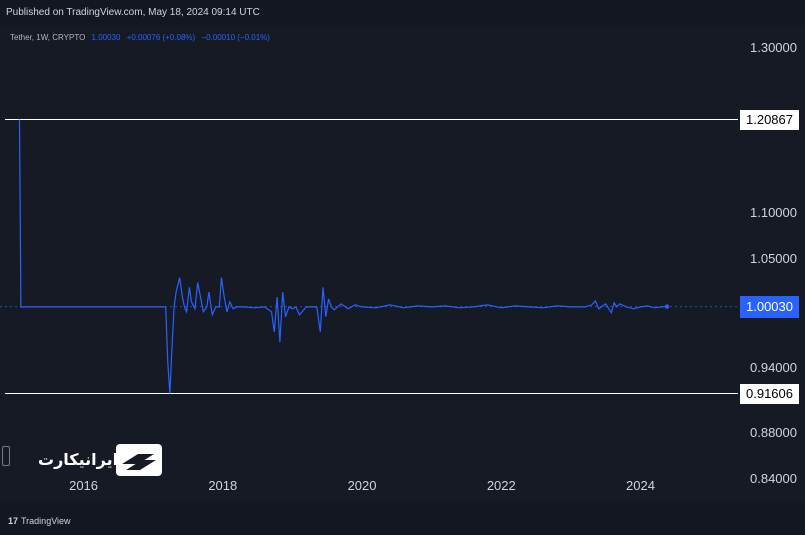 This screenshot has width=805, height=535. I want to click on x-tick-label: 2020, so click(362, 485).